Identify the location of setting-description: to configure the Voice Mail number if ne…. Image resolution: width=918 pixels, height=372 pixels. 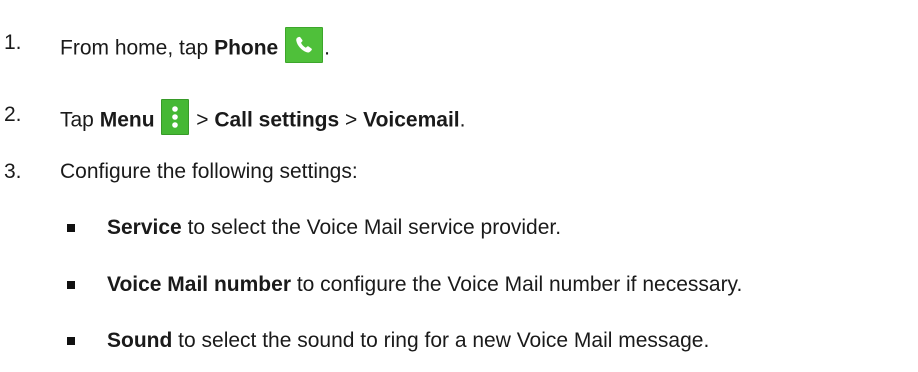
(517, 284).